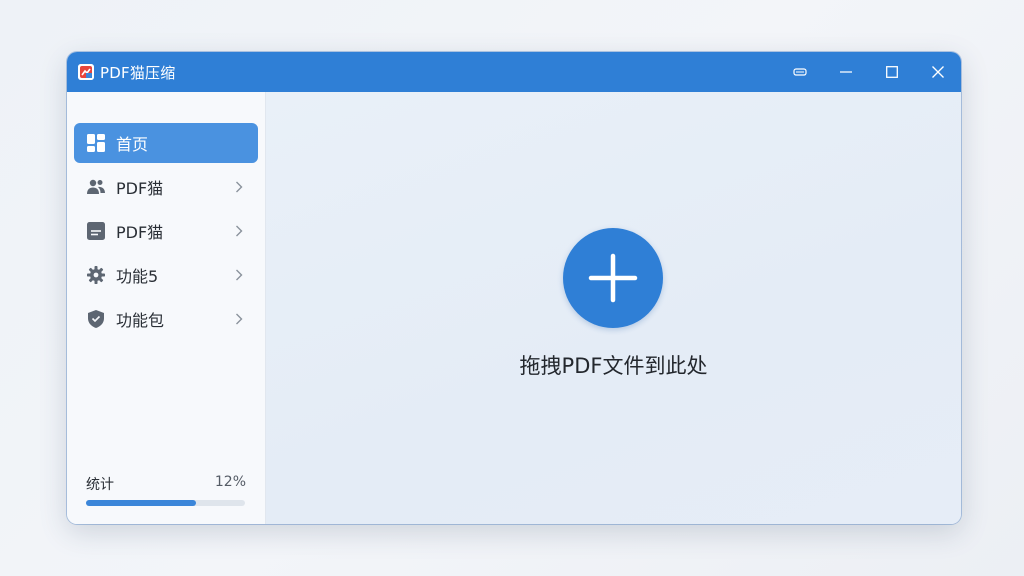 The height and width of the screenshot is (576, 1024). What do you see at coordinates (166, 319) in the screenshot?
I see `sidebar-item-feature-pack: 功能包` at bounding box center [166, 319].